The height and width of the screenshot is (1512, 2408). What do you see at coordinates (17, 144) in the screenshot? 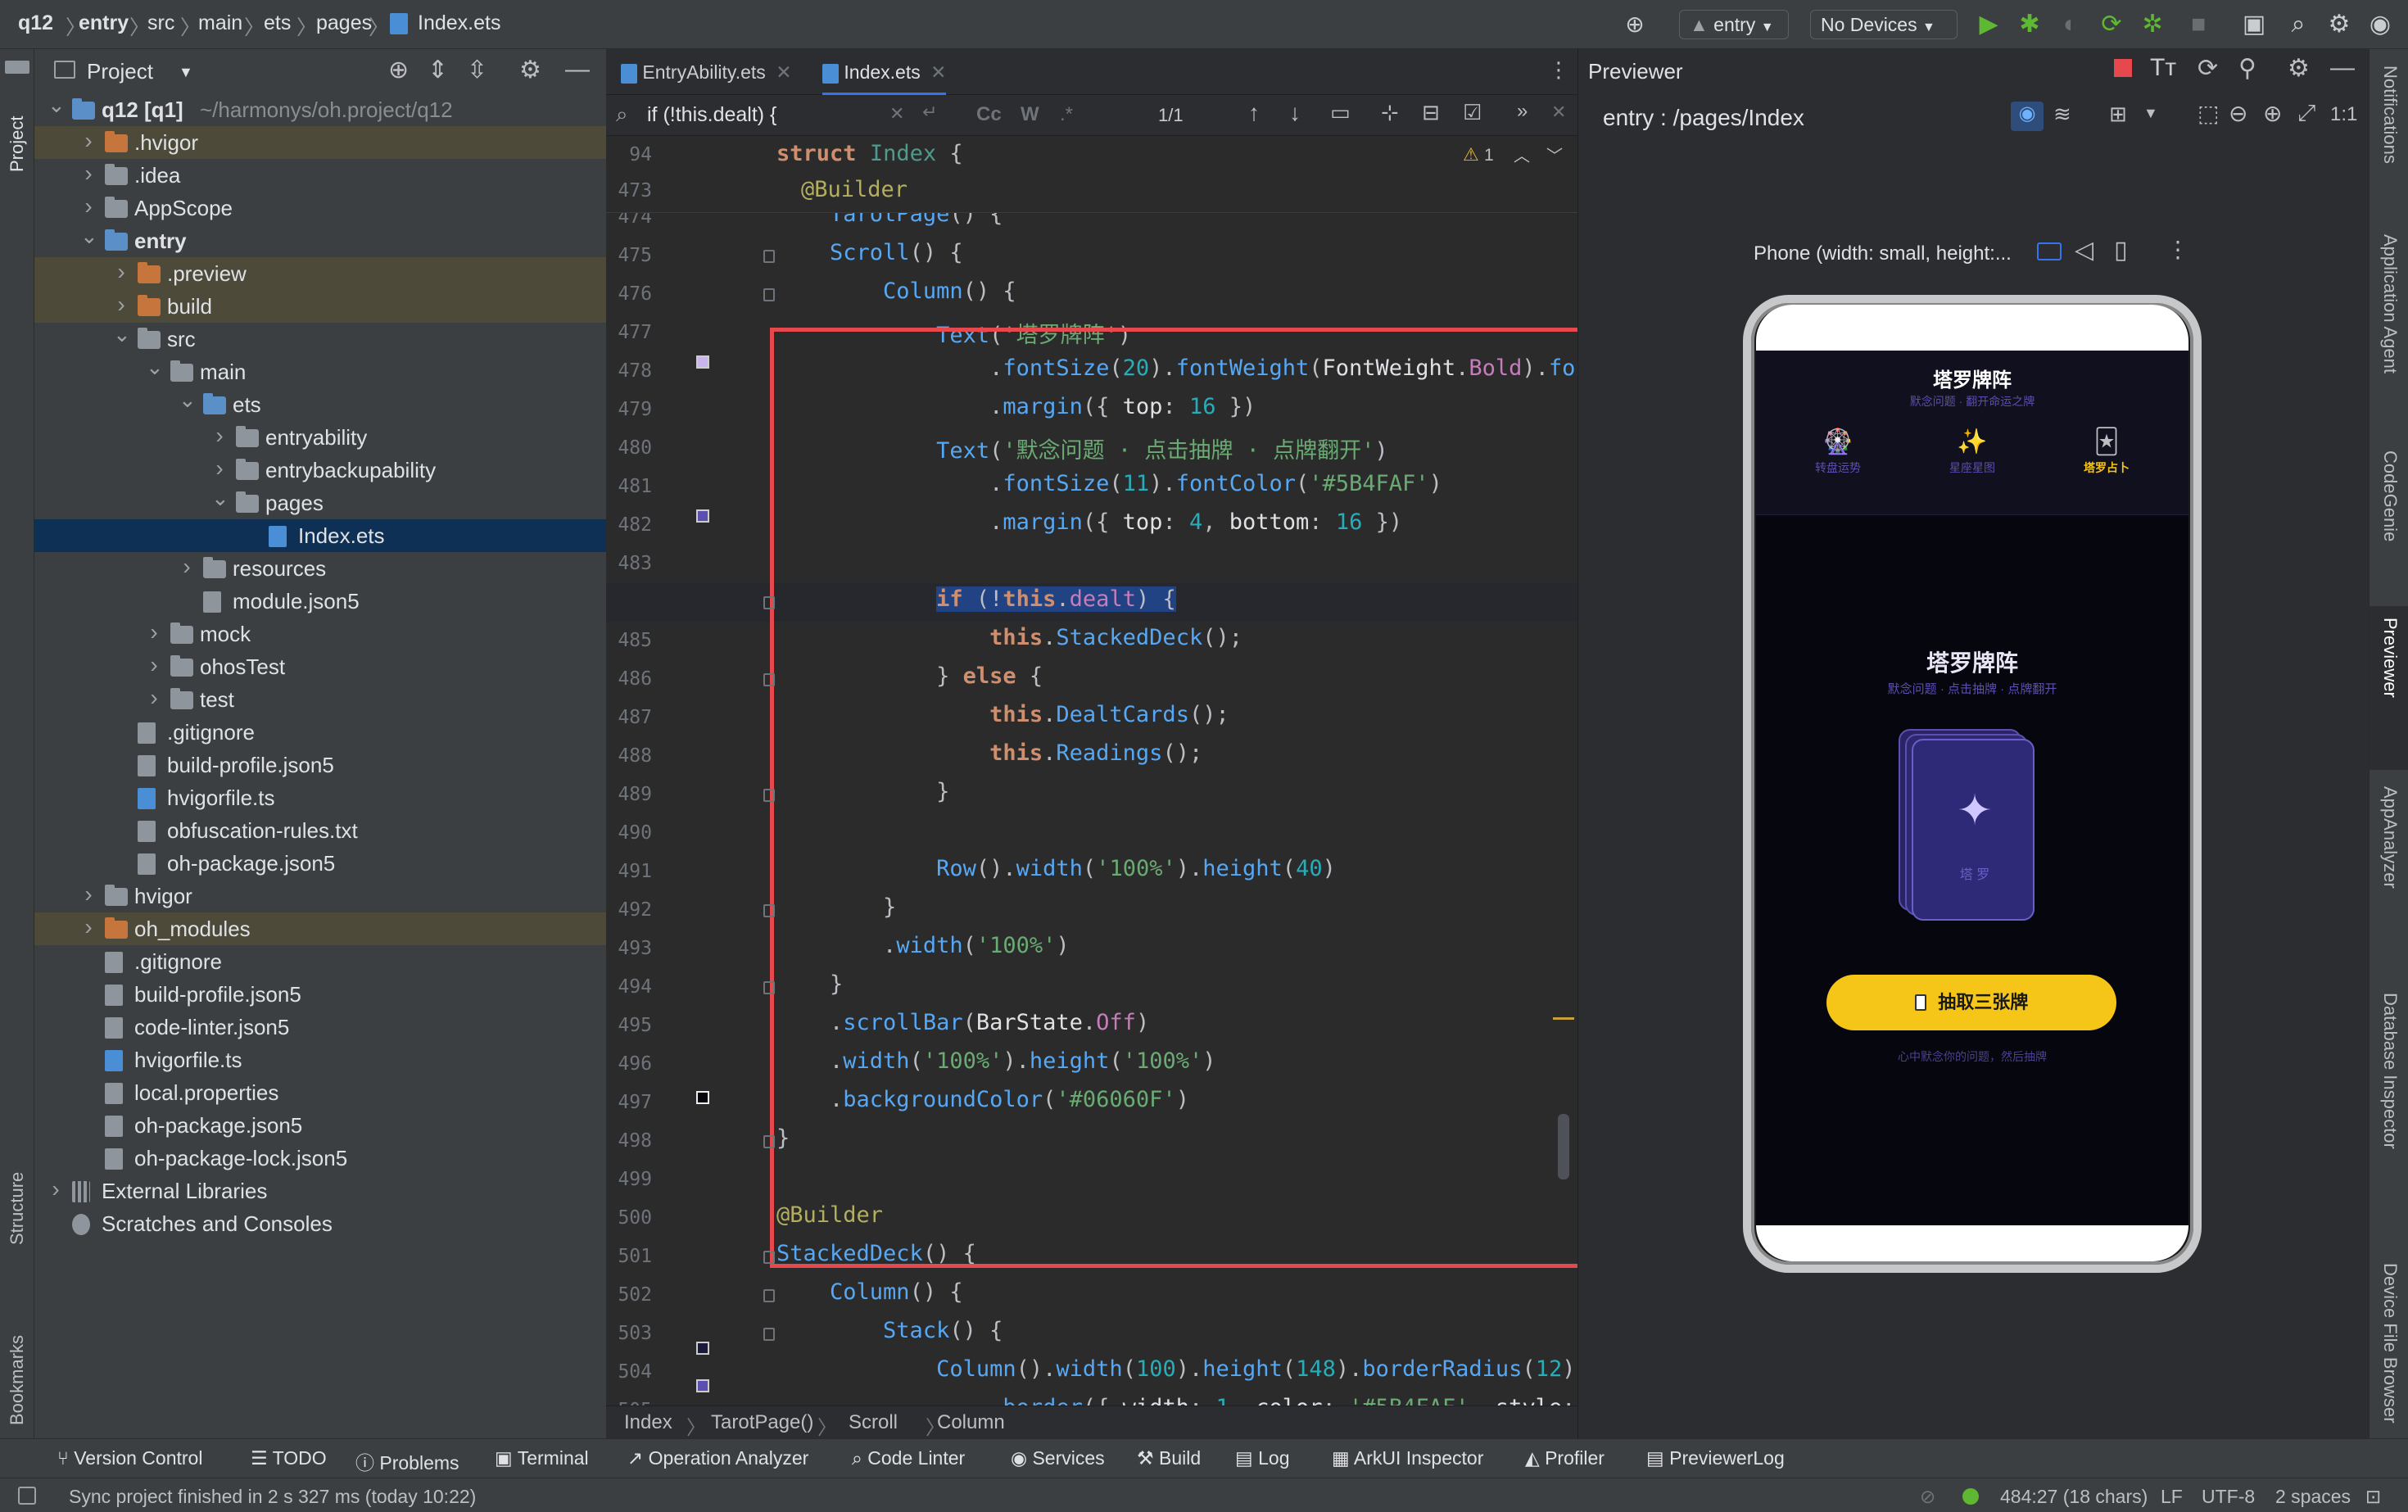
I see `project-tool-label: Project` at bounding box center [17, 144].